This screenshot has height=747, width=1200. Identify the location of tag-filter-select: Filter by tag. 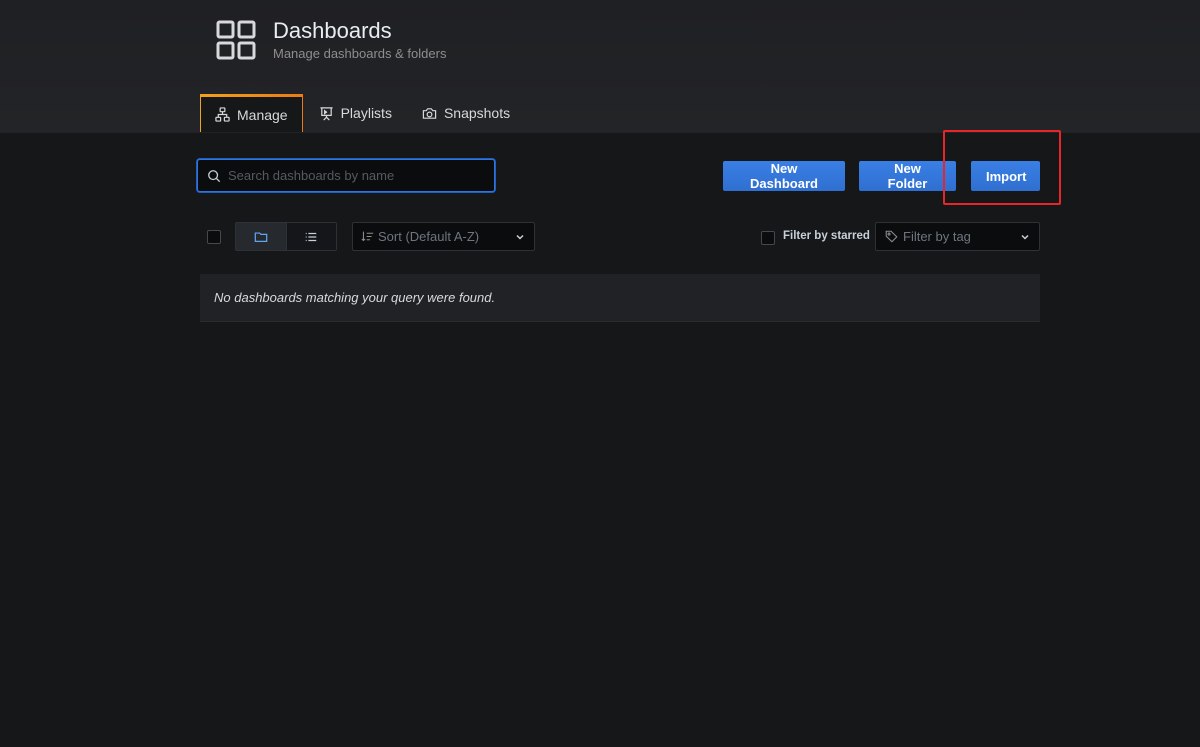
(957, 236).